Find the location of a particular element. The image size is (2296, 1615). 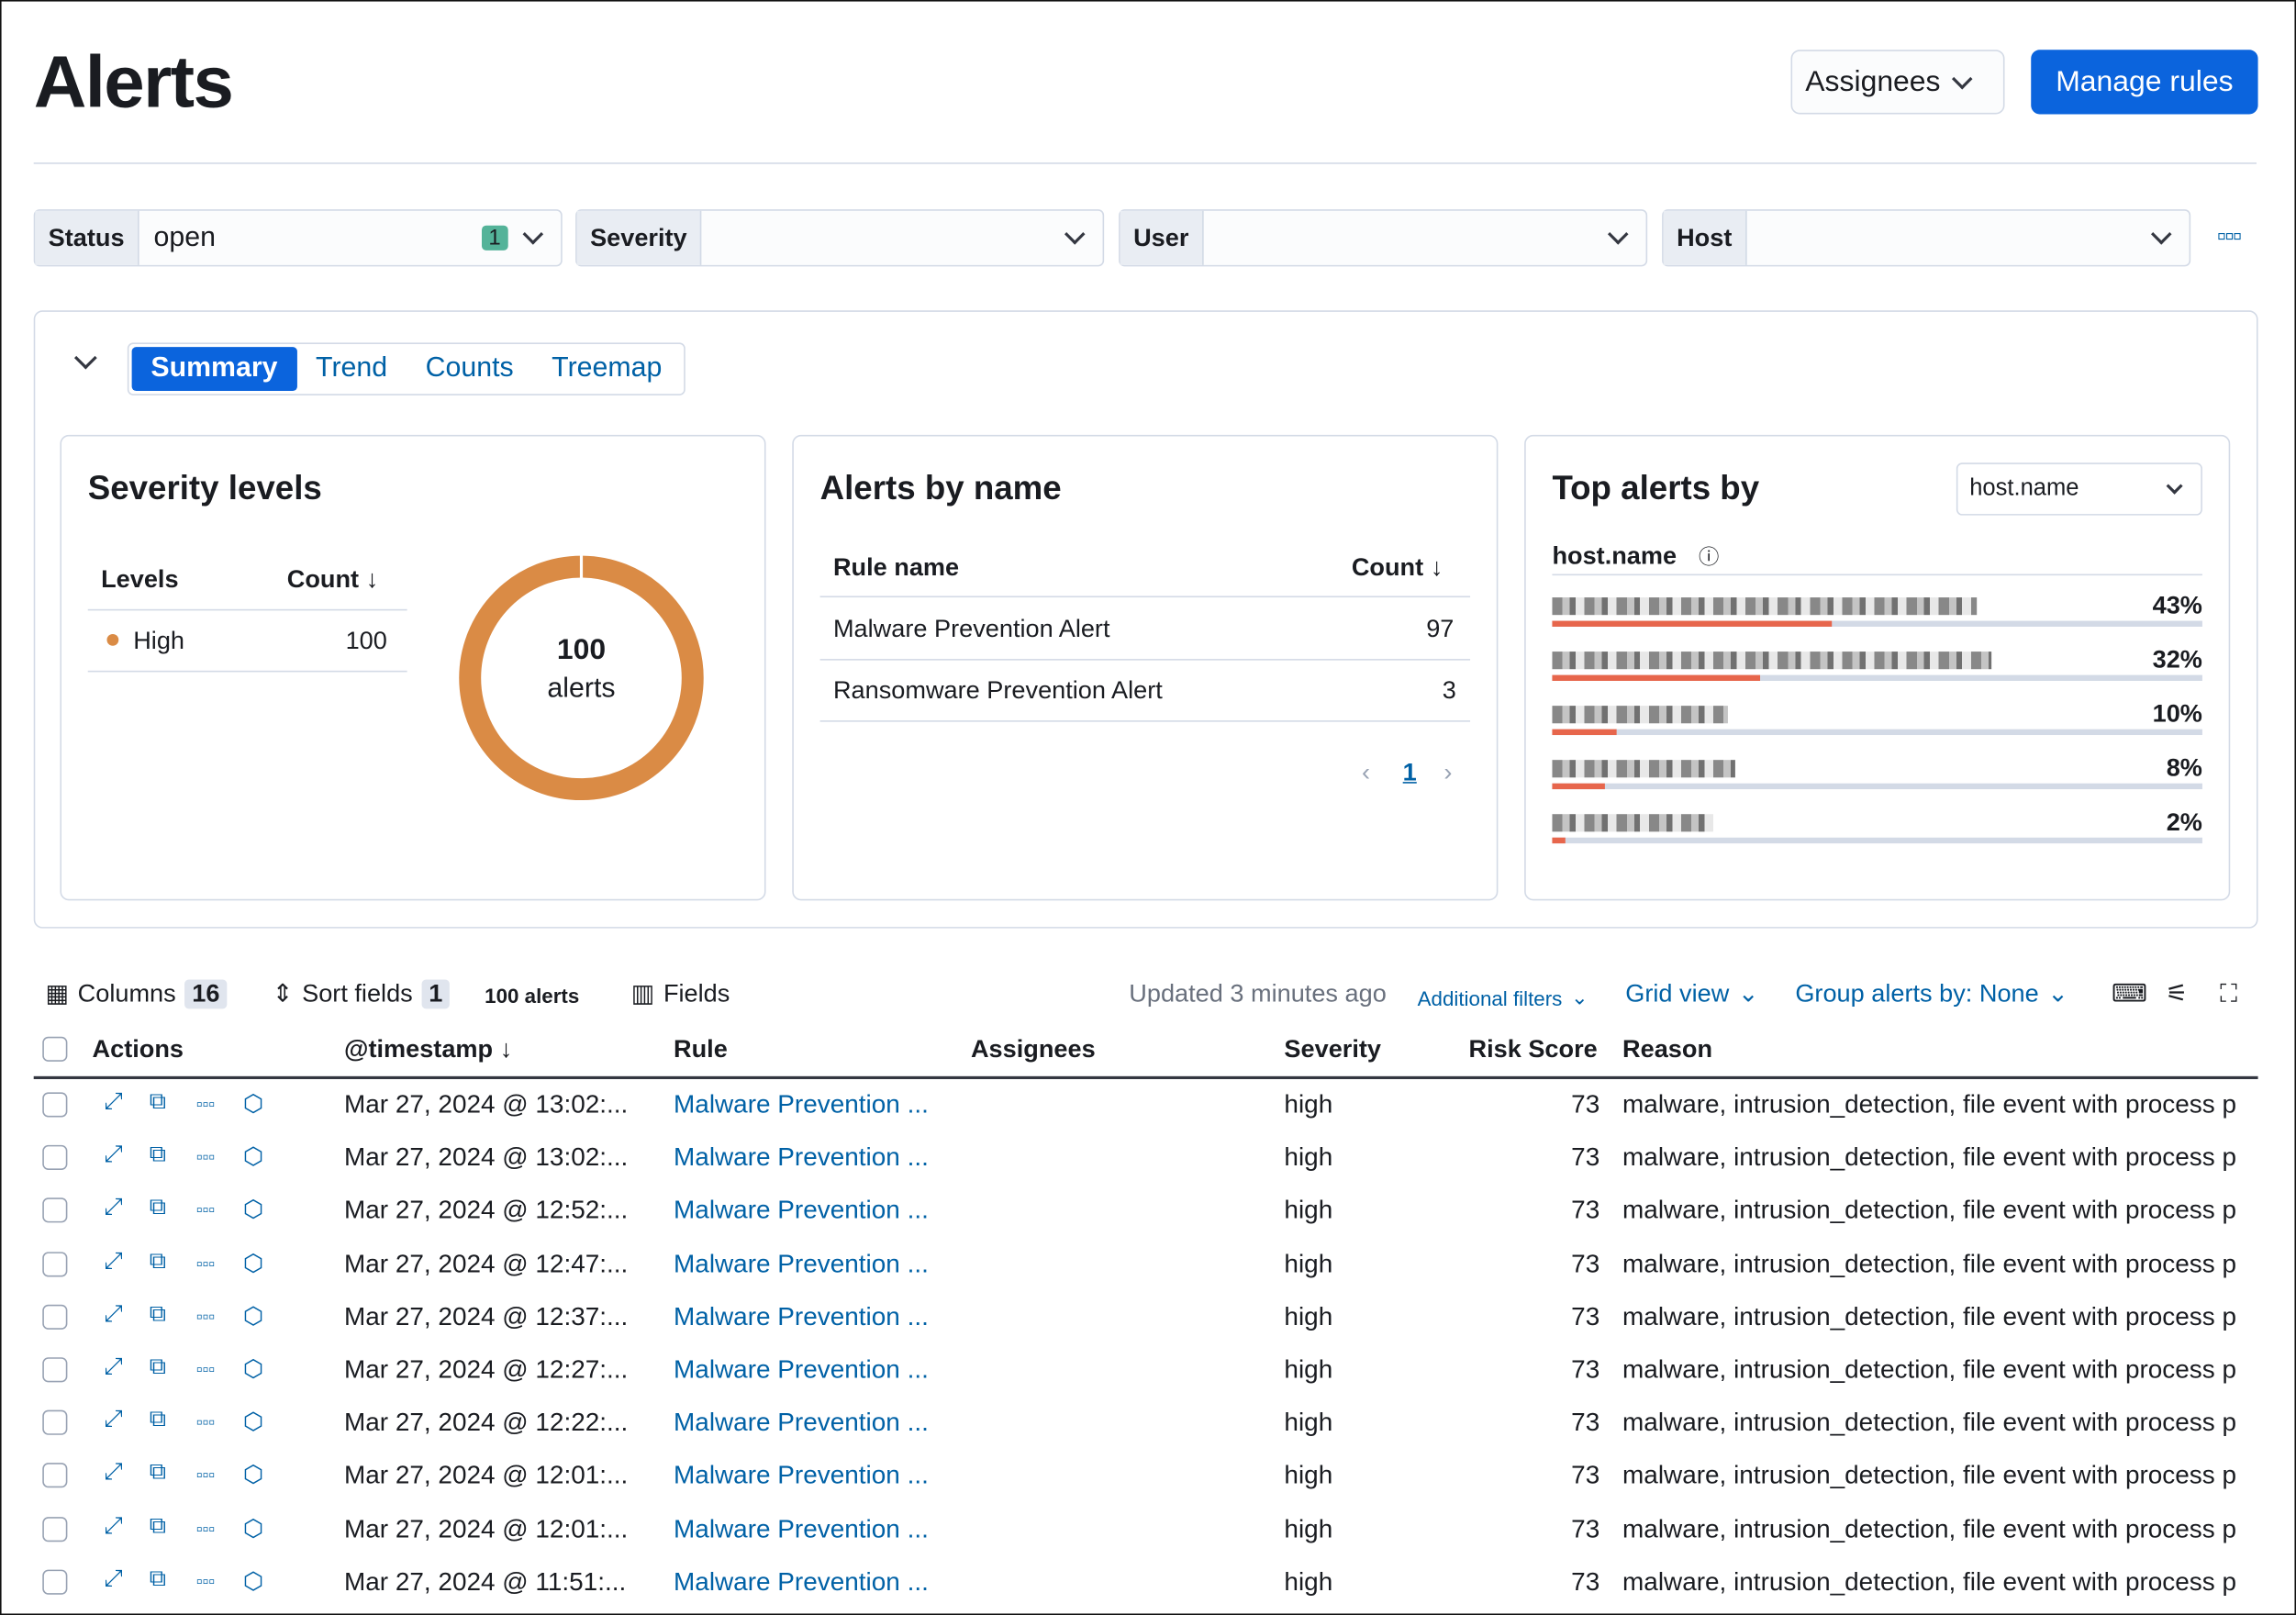

header-assignees: Assignees is located at coordinates (1033, 1049).